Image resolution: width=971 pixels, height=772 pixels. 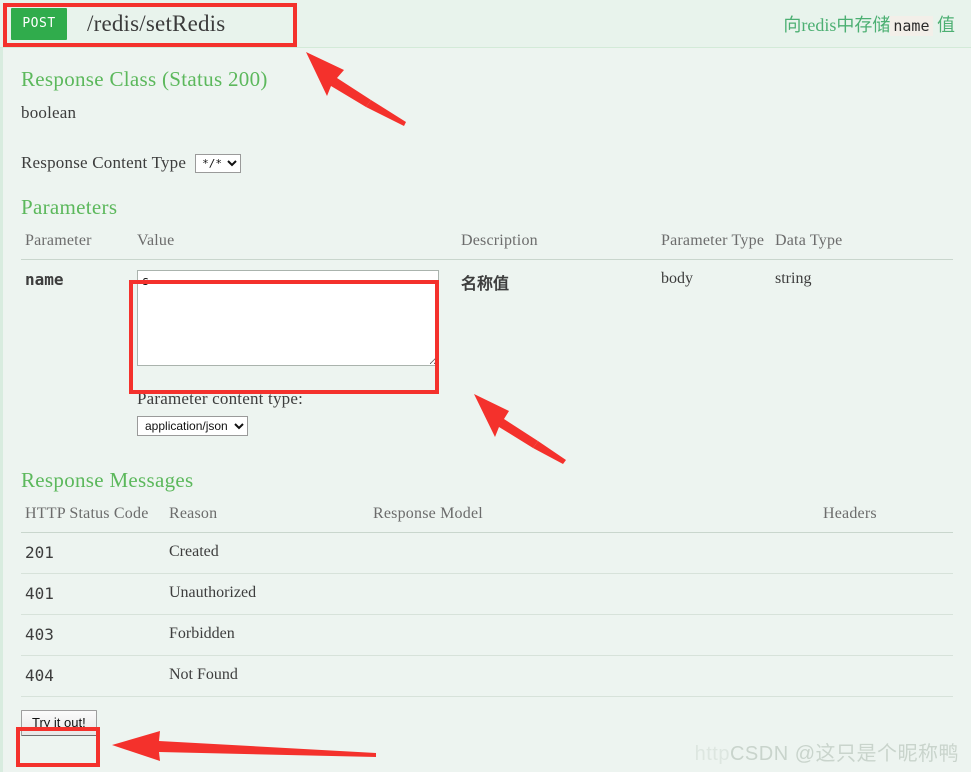 What do you see at coordinates (218, 163) in the screenshot?
I see `response-content-type-select: */*` at bounding box center [218, 163].